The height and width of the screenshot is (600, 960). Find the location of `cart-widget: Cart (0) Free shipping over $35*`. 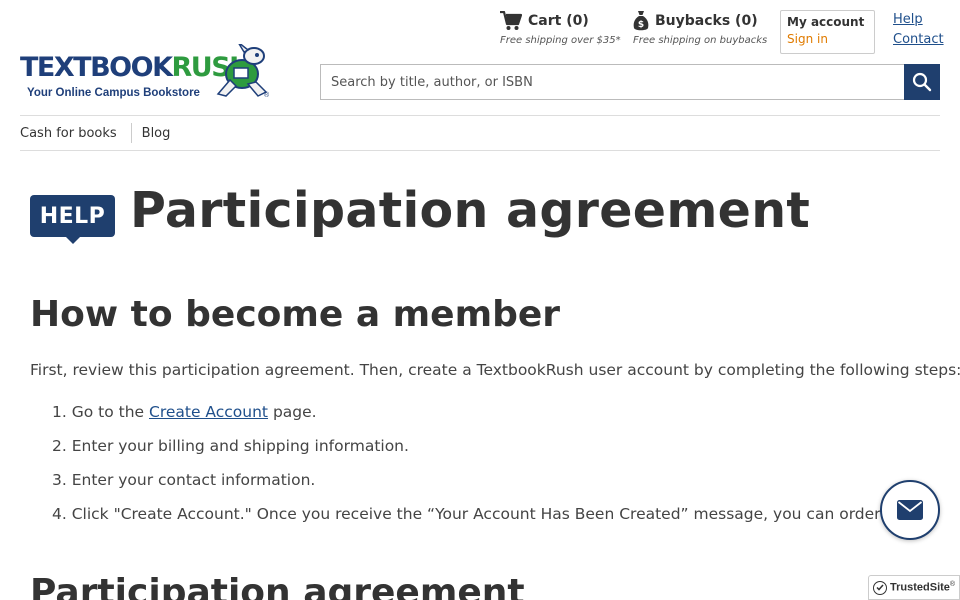

cart-widget: Cart (0) Free shipping over $35* is located at coordinates (560, 27).